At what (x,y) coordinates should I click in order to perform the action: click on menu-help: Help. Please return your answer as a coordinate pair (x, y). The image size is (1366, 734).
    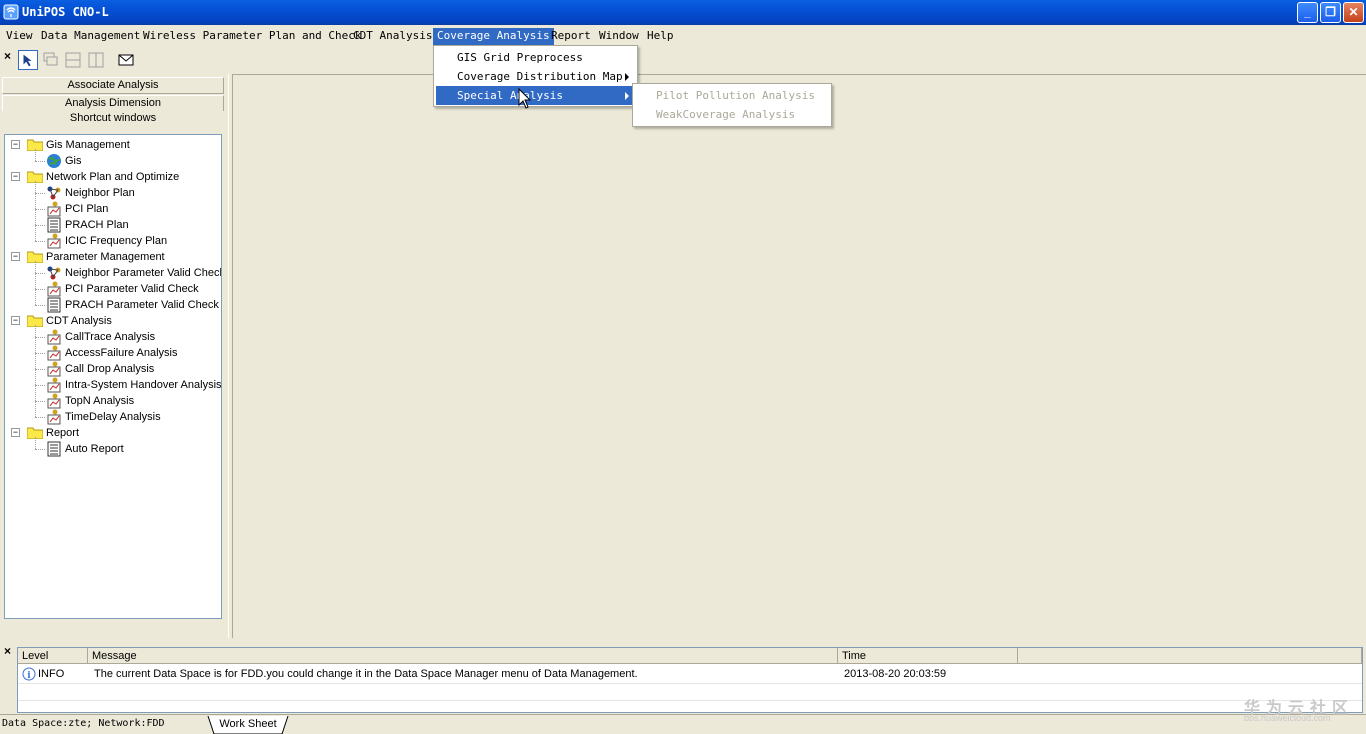
    Looking at the image, I should click on (660, 36).